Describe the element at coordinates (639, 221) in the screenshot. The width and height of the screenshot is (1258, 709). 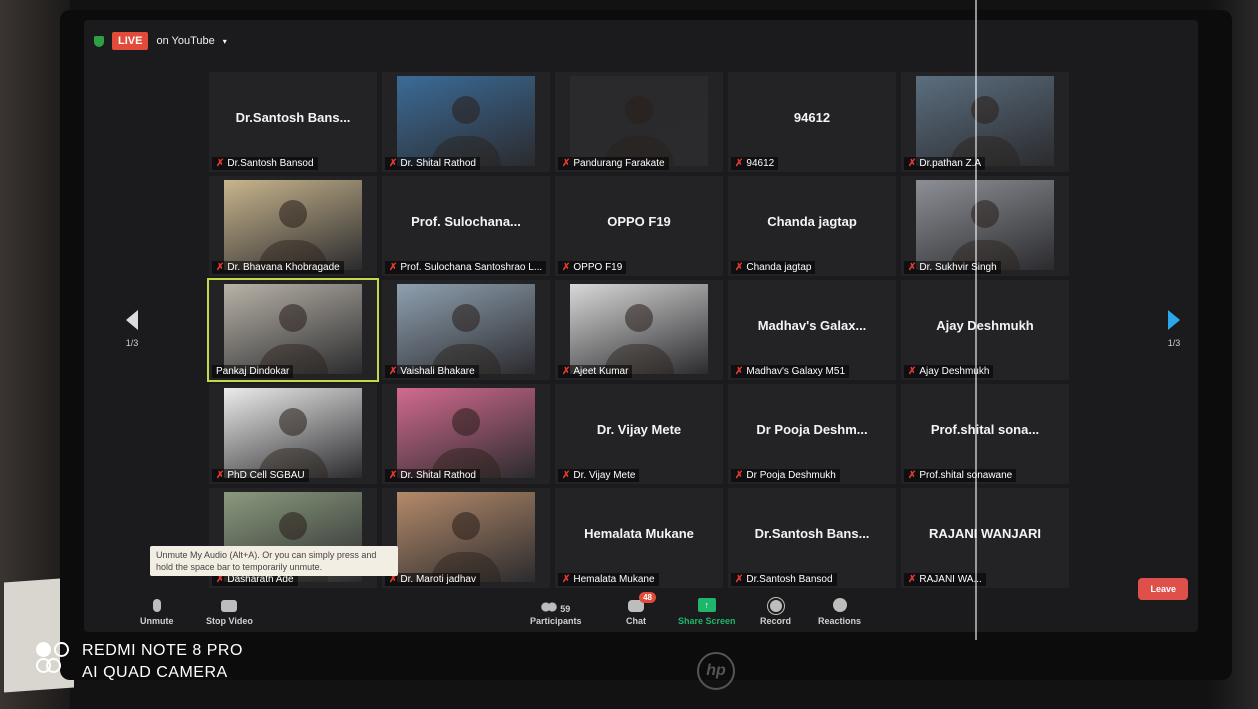
I see `participant-display-name: OPPO F19` at that location.